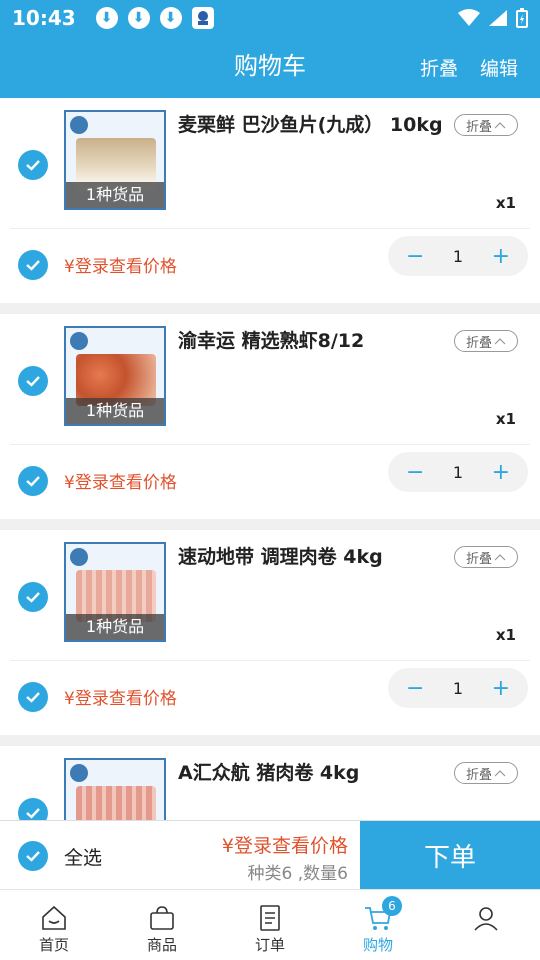  I want to click on bottom-tab-bar: 首页 商品 订单 6 购物, so click(270, 924).